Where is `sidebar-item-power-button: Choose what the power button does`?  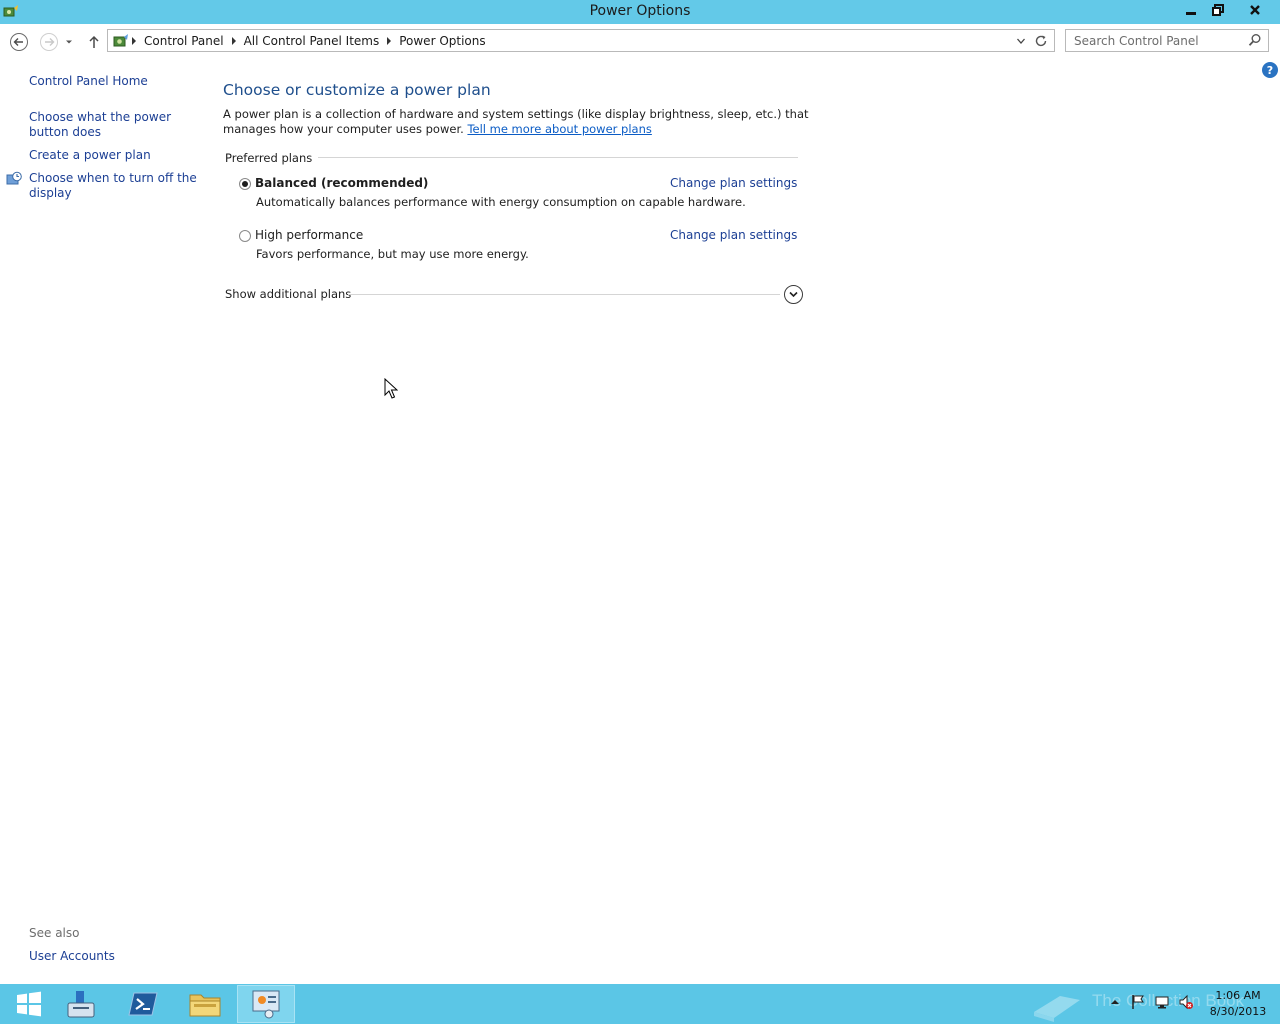
sidebar-item-power-button: Choose what the power button does is located at coordinates (115, 125).